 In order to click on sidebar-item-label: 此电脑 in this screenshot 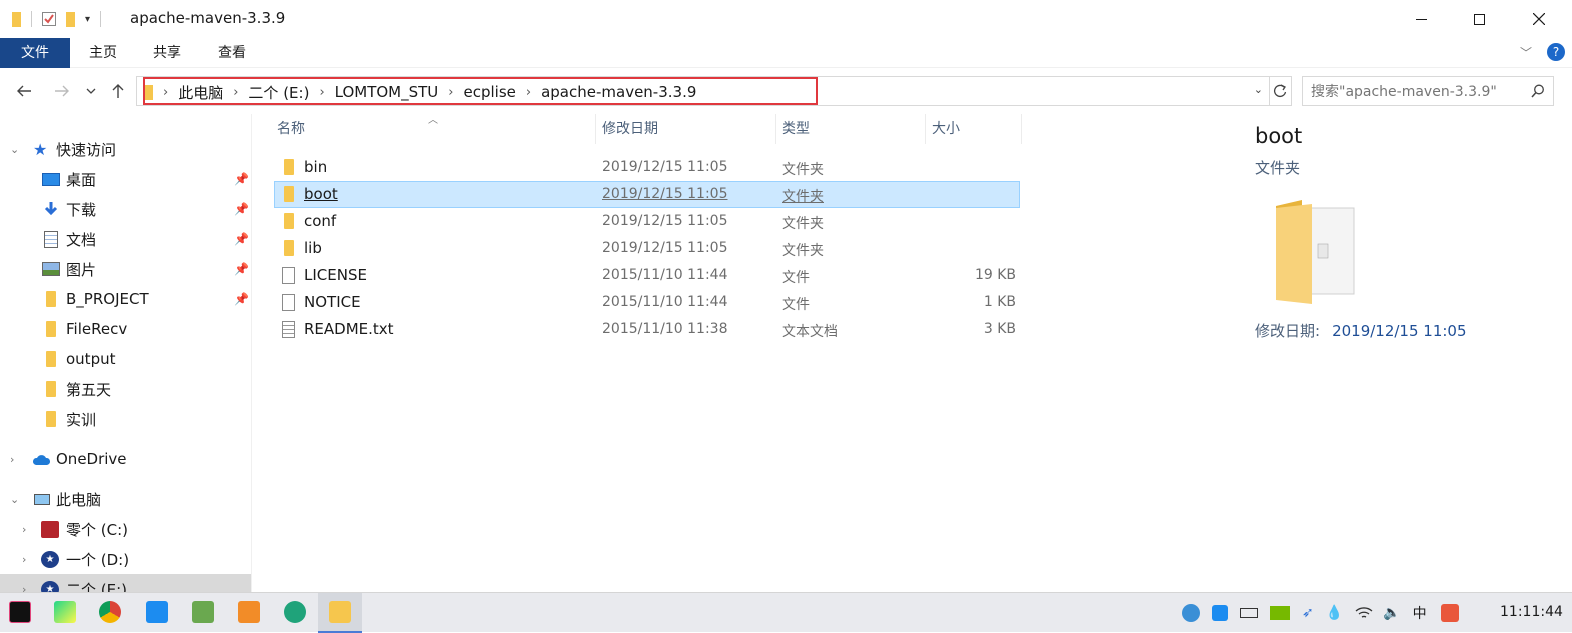, I will do `click(79, 499)`.